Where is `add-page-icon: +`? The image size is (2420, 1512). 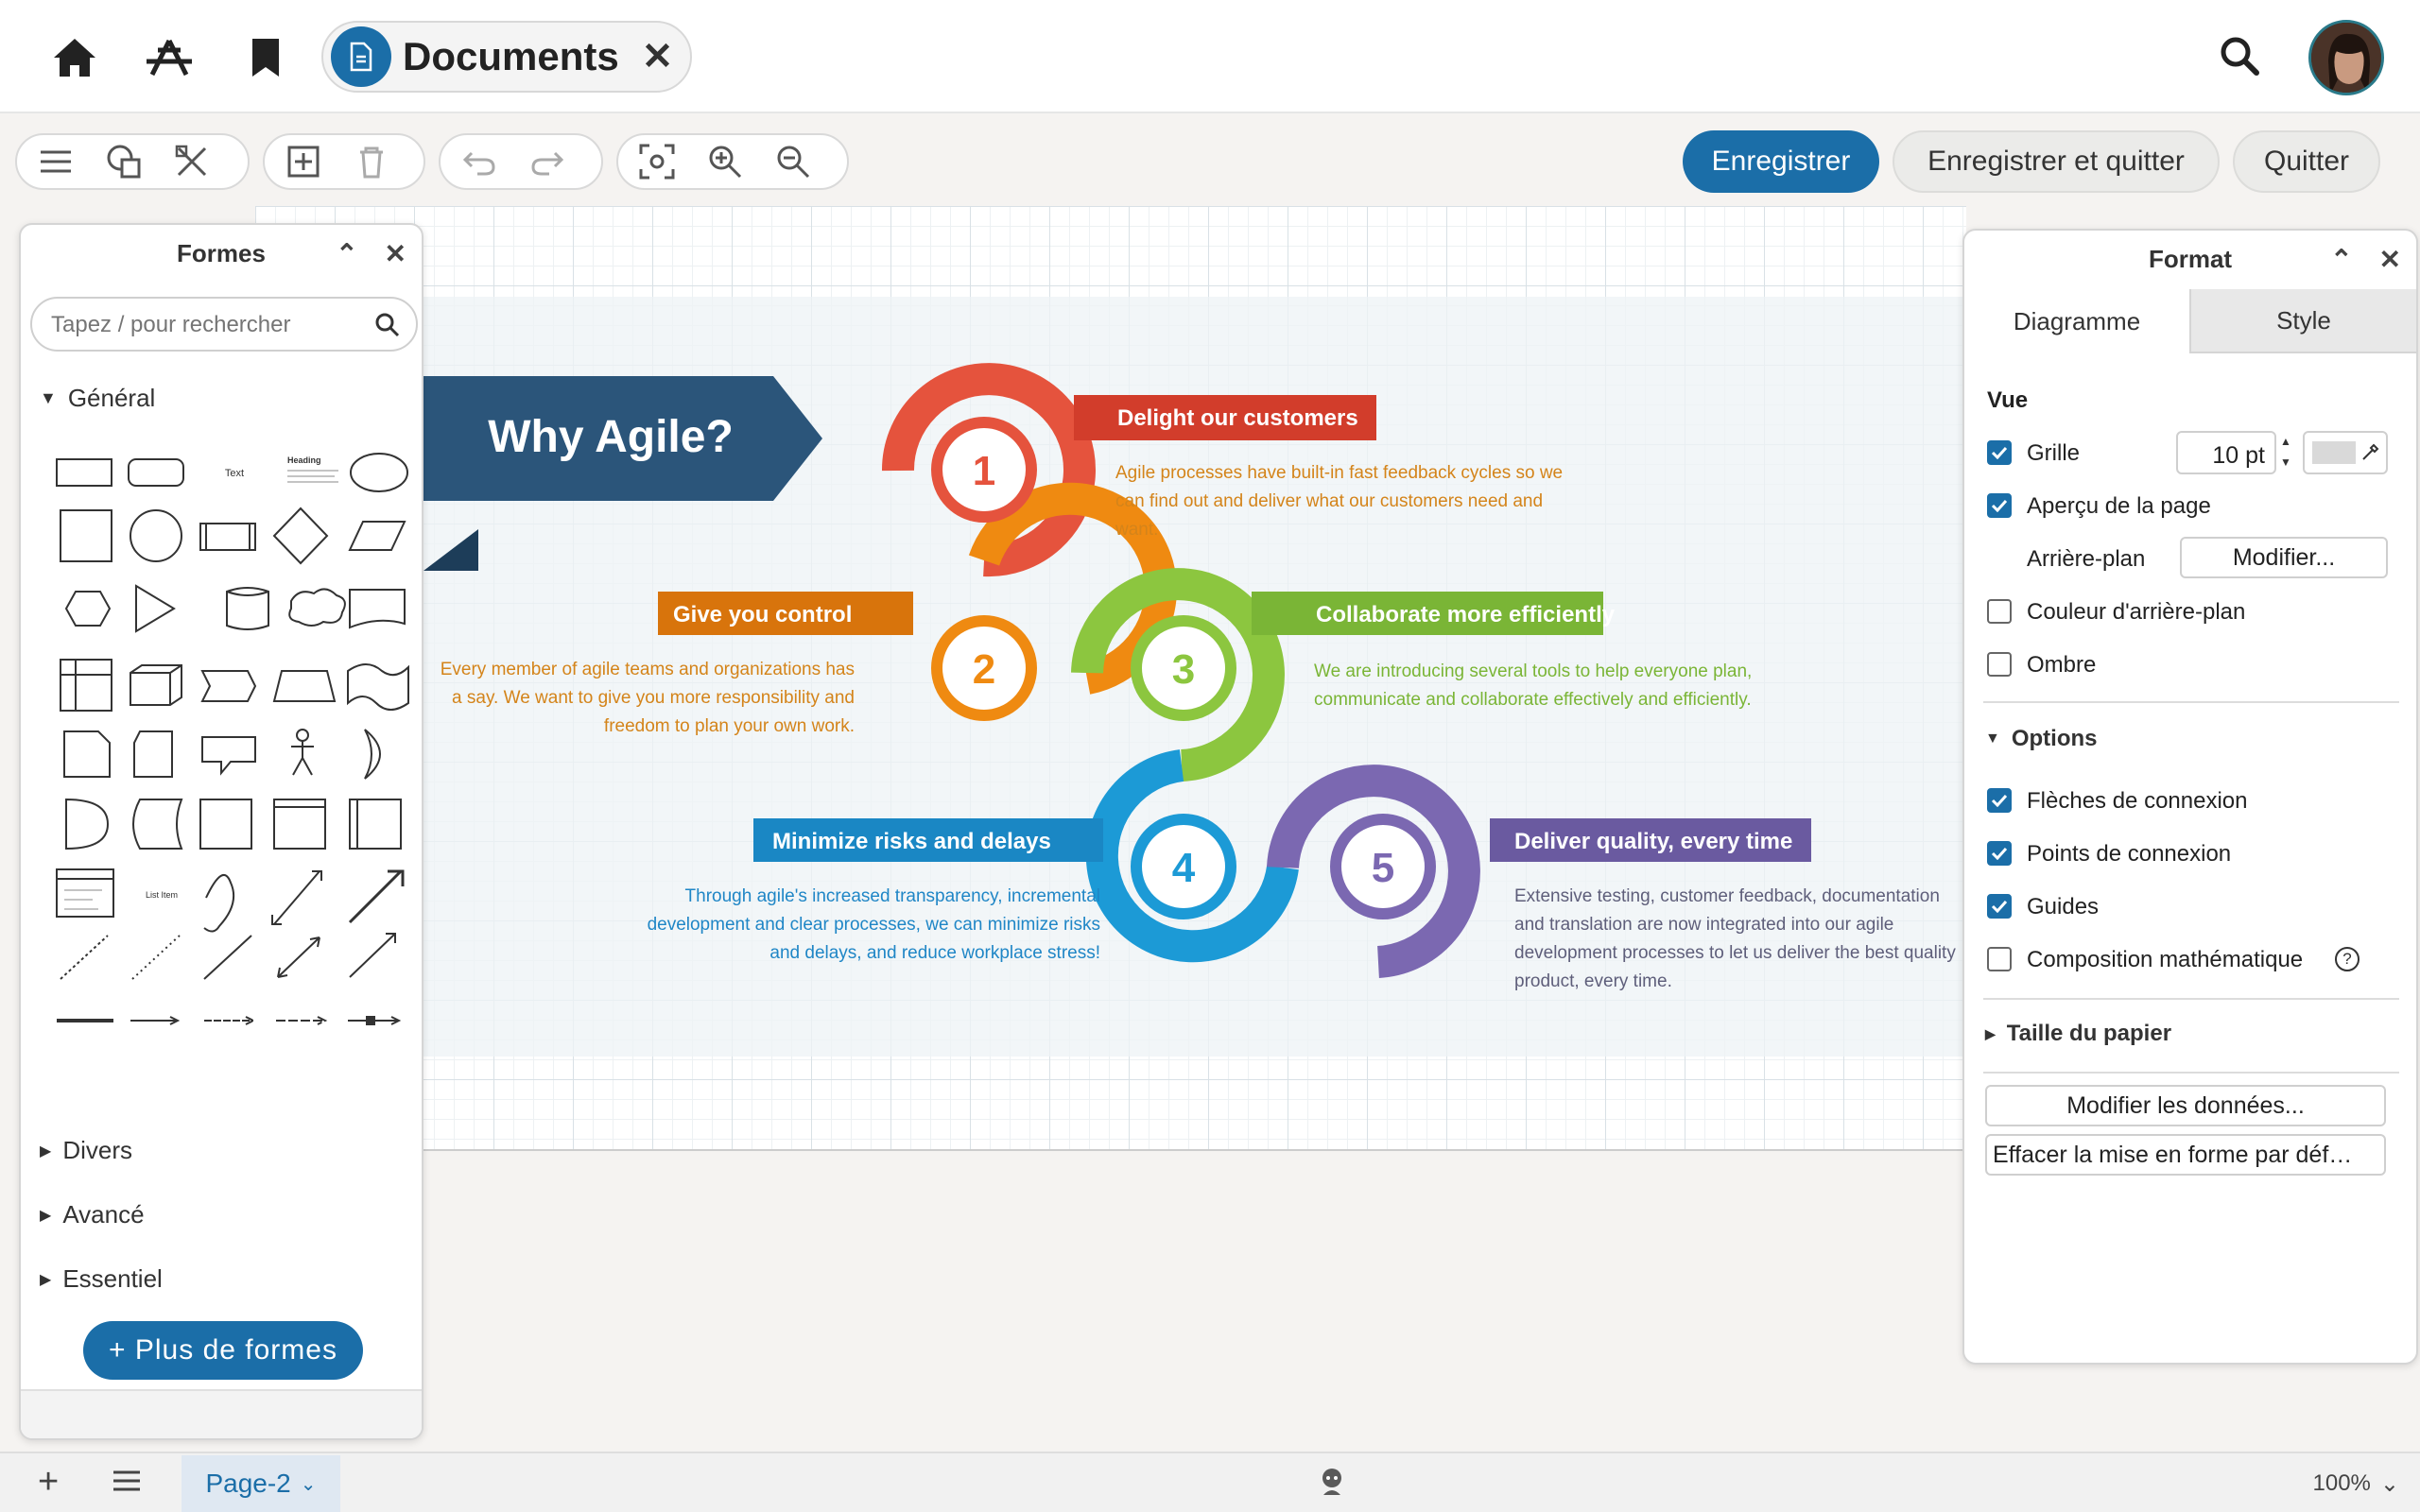
add-page-icon: + is located at coordinates (48, 1482).